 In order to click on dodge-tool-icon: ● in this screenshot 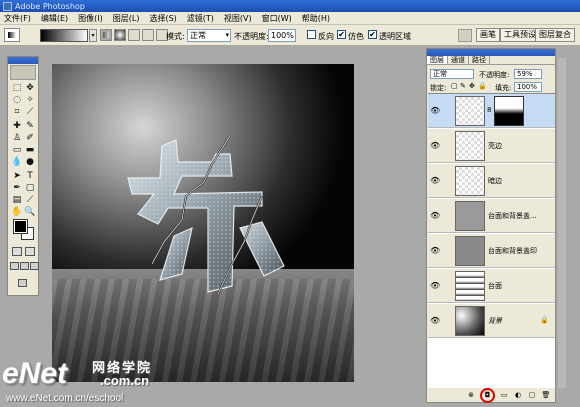, I will do `click(30, 162)`.